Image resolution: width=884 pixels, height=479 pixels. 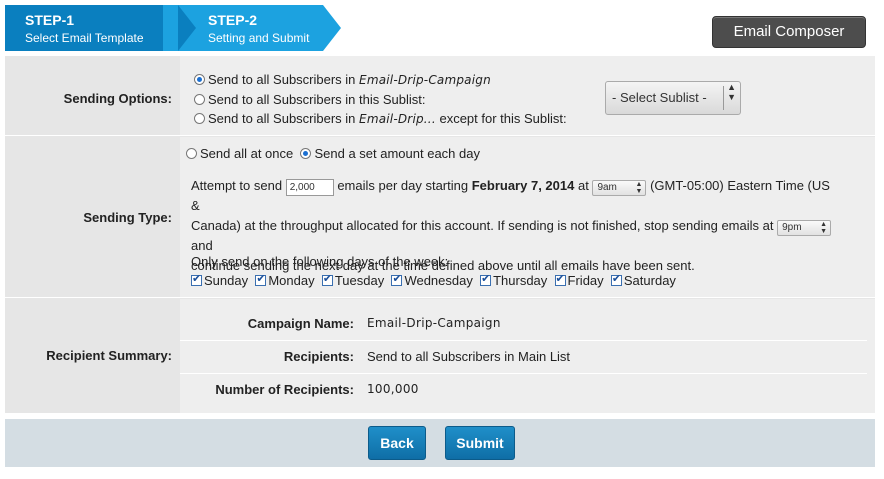 What do you see at coordinates (191, 153) in the screenshot?
I see `radio-send-all` at bounding box center [191, 153].